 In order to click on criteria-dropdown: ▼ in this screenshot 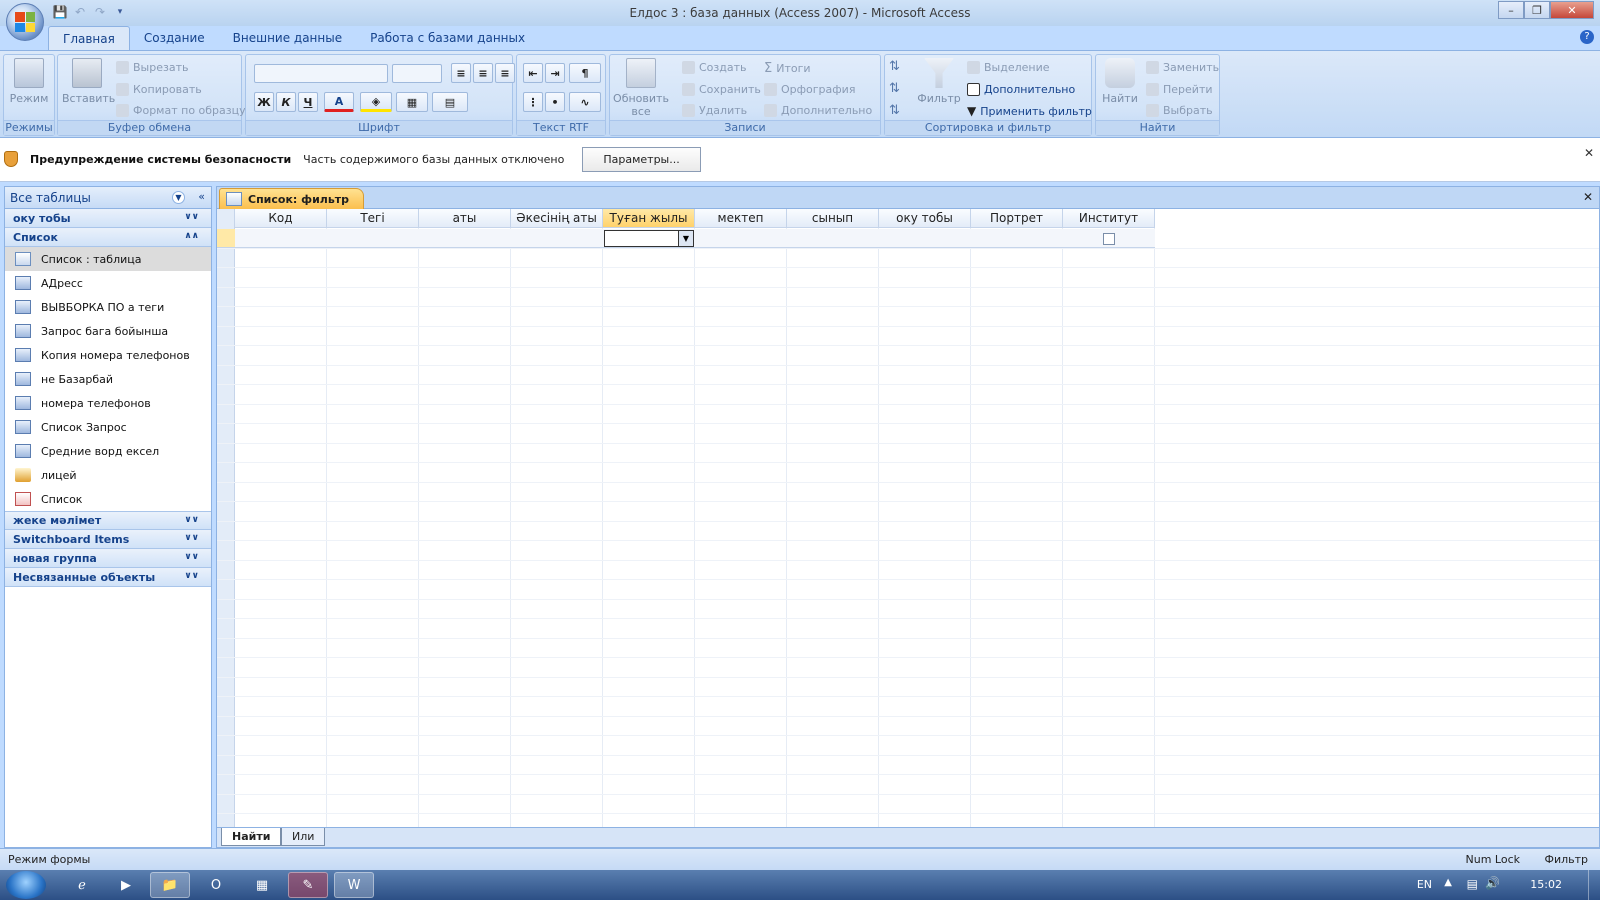, I will do `click(649, 238)`.